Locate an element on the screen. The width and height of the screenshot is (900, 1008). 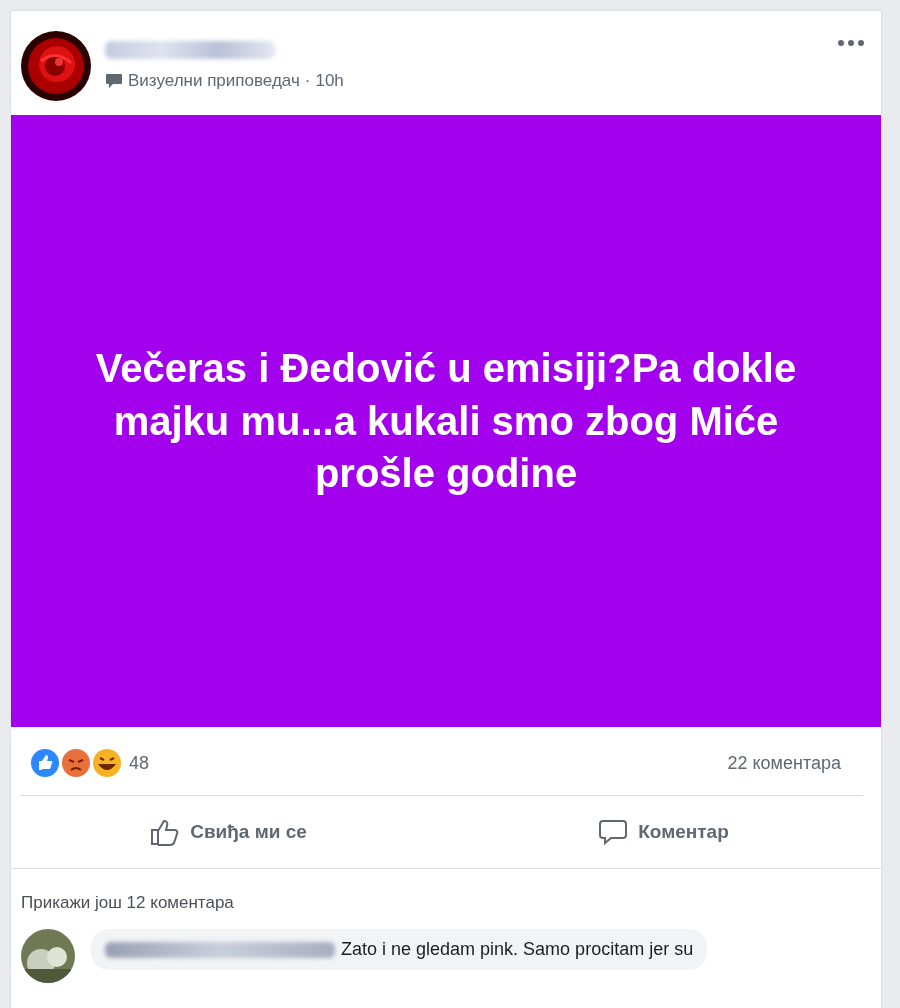
post-time: 10h is located at coordinates (329, 81).